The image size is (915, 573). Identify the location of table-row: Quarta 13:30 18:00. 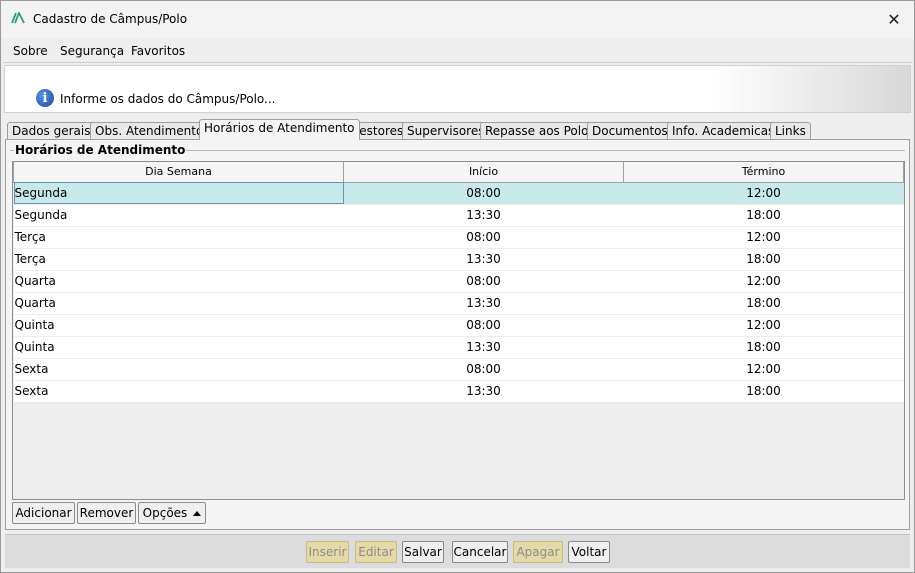
(458, 303).